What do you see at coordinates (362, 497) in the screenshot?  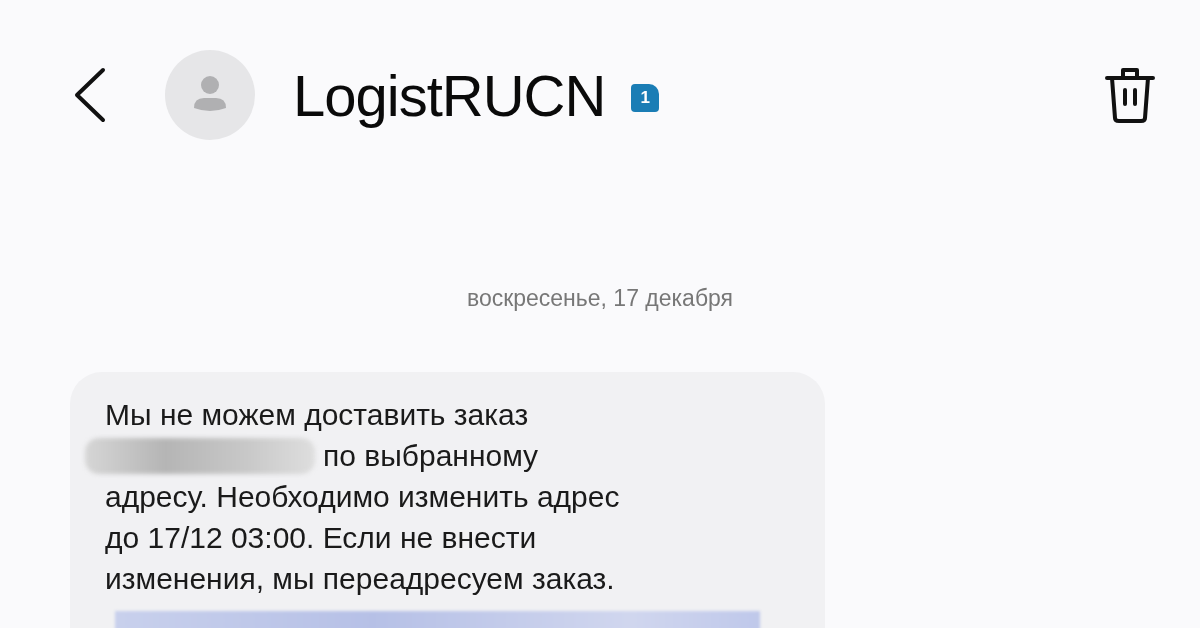 I see `message-text: адресу. Необходимо изменить адрес` at bounding box center [362, 497].